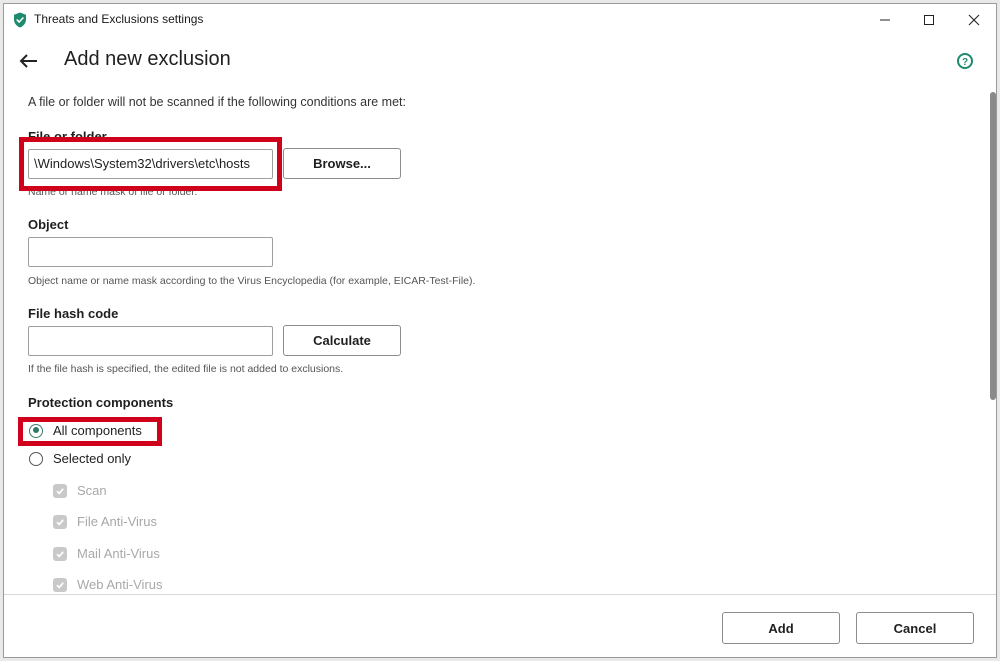  I want to click on object-label: Object, so click(48, 224).